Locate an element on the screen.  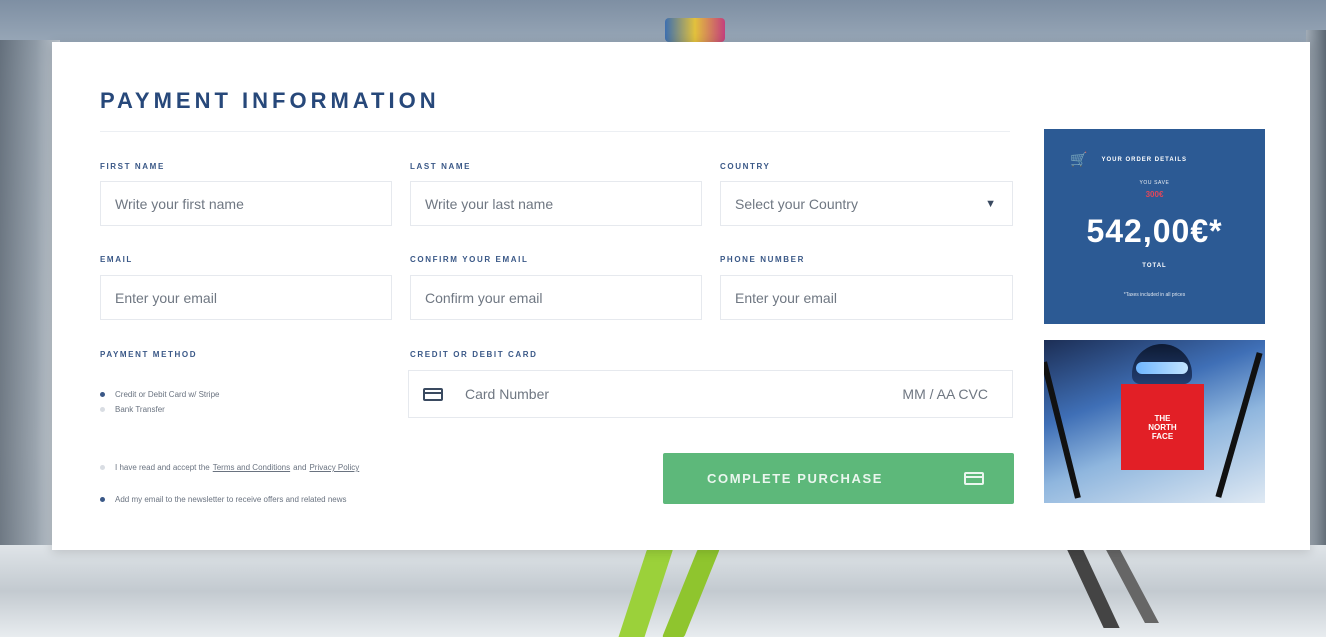
tax-note: *Taxes included in all prices is located at coordinates (1154, 295).